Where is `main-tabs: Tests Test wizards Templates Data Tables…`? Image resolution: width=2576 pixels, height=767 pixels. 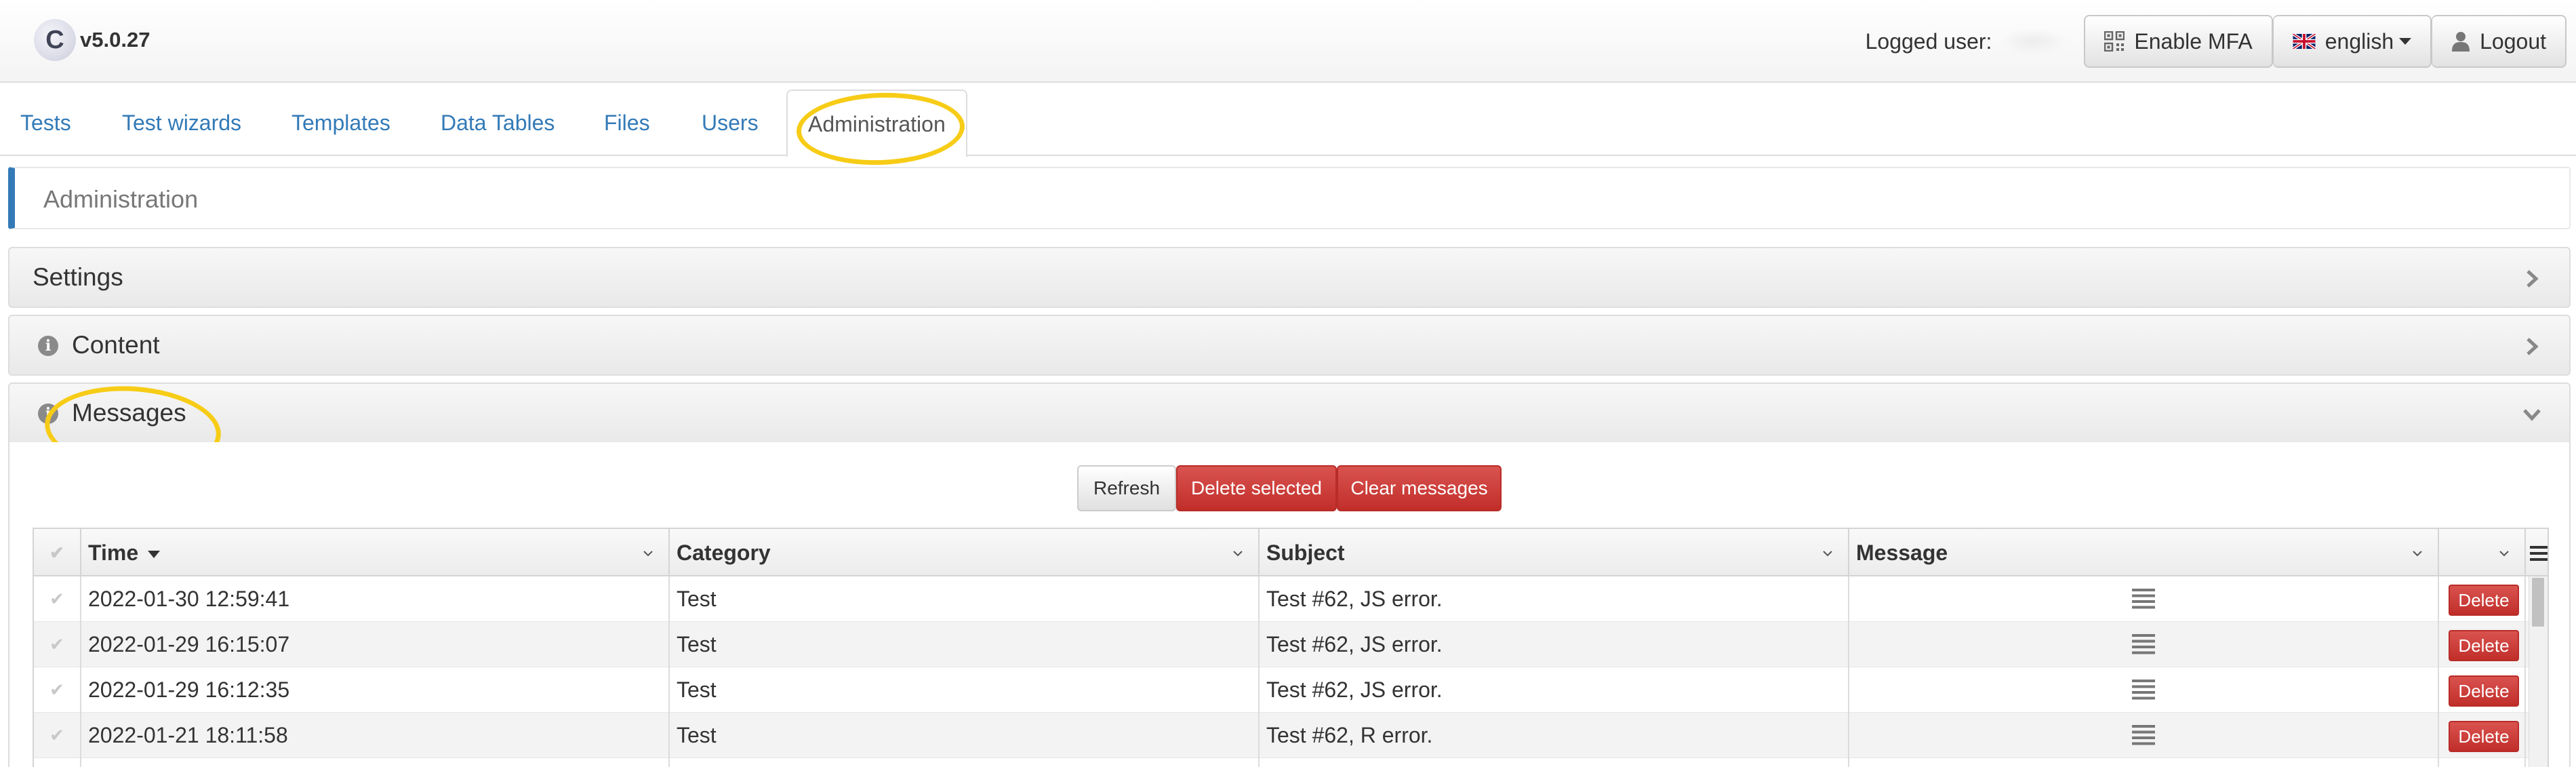 main-tabs: Tests Test wizards Templates Data Tables… is located at coordinates (1288, 123).